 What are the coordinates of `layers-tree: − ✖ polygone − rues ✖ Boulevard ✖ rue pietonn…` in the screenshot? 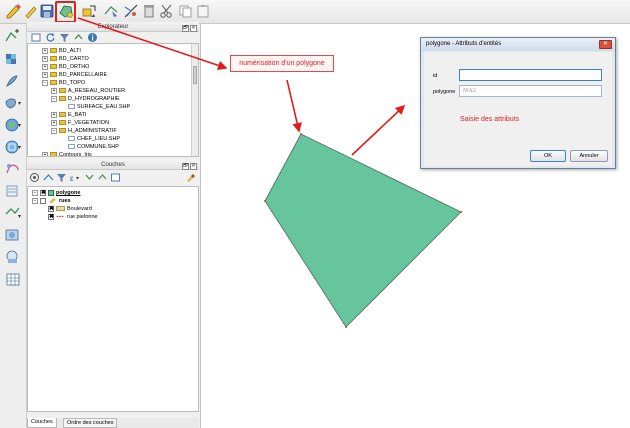 It's located at (113, 299).